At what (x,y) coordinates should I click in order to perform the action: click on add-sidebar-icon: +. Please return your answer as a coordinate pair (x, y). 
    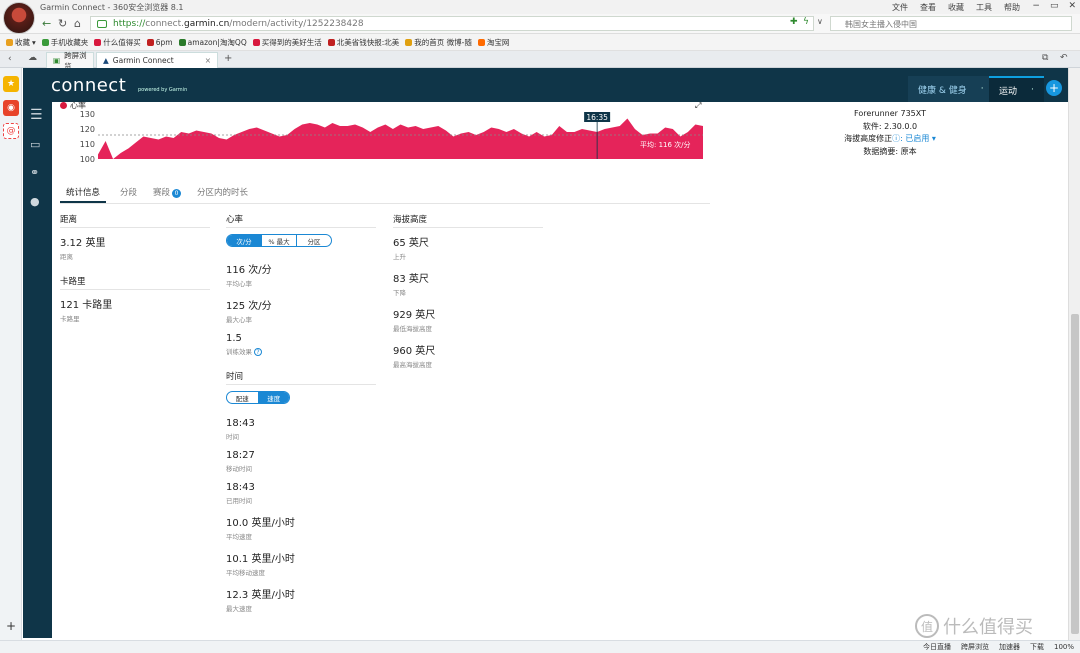
    Looking at the image, I should click on (11, 626).